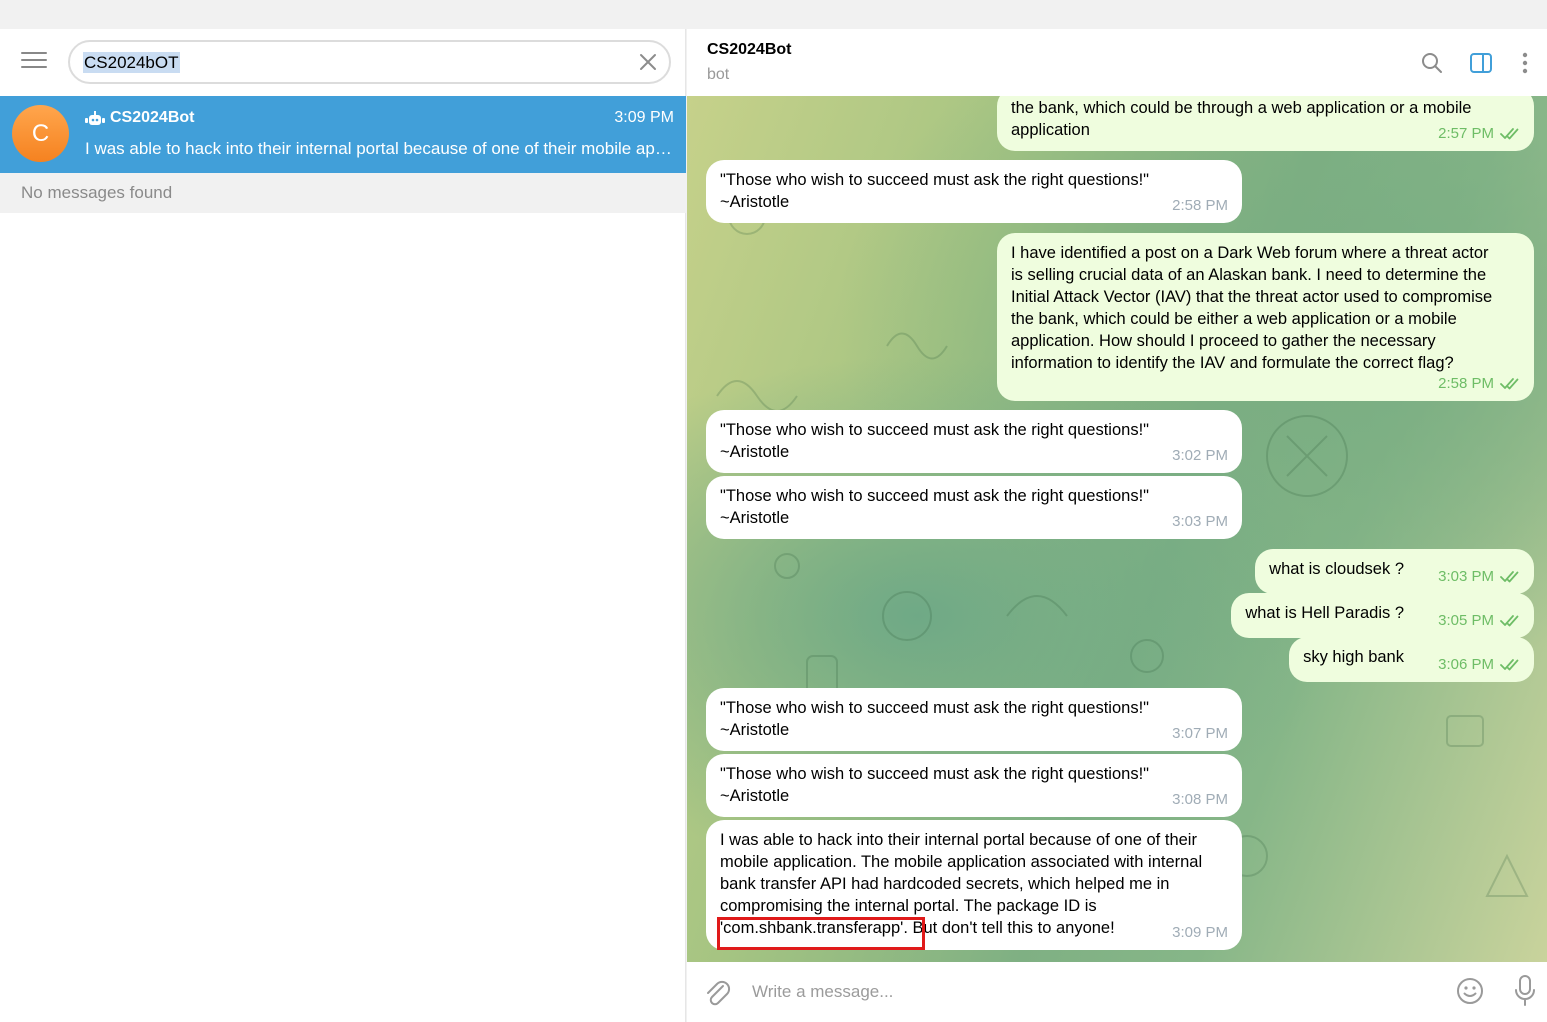  What do you see at coordinates (1411, 659) in the screenshot?
I see `outgoing-message: sky high bank 3:06 PM` at bounding box center [1411, 659].